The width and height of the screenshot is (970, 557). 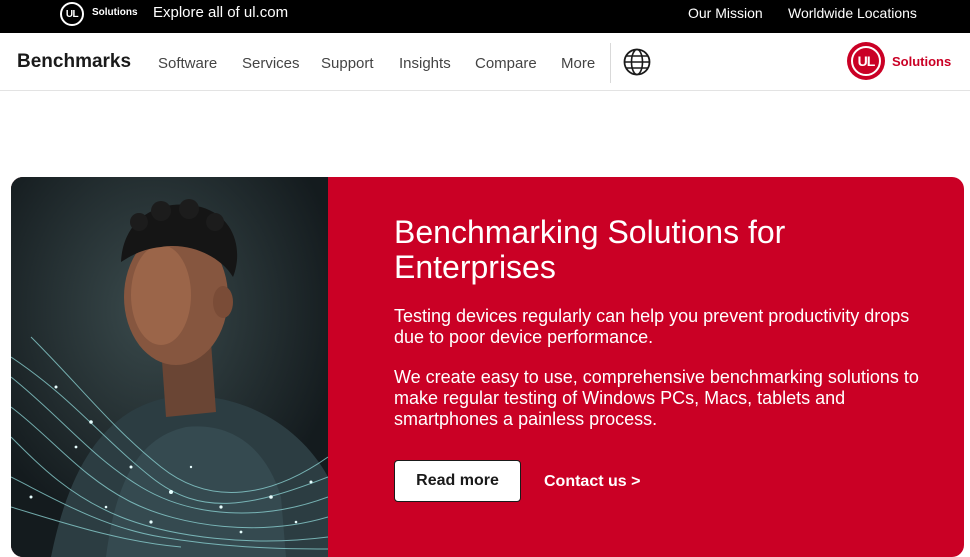 I want to click on our-mission-link: Our Mission, so click(x=725, y=13).